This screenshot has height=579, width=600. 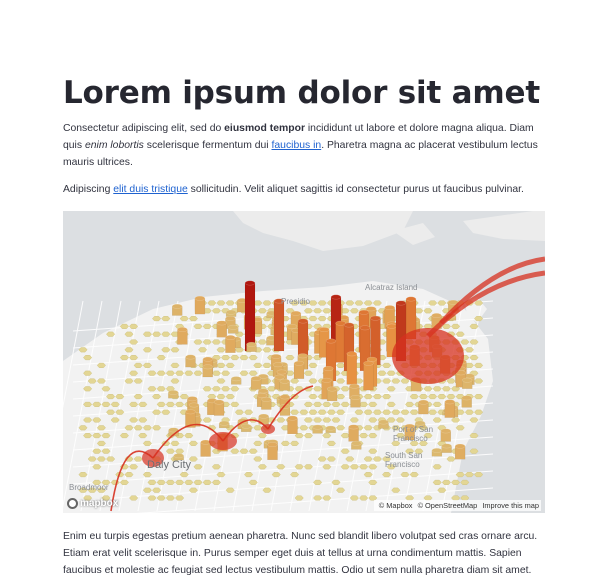 I want to click on port-sf-label: Port of San Francisco, so click(x=413, y=434).